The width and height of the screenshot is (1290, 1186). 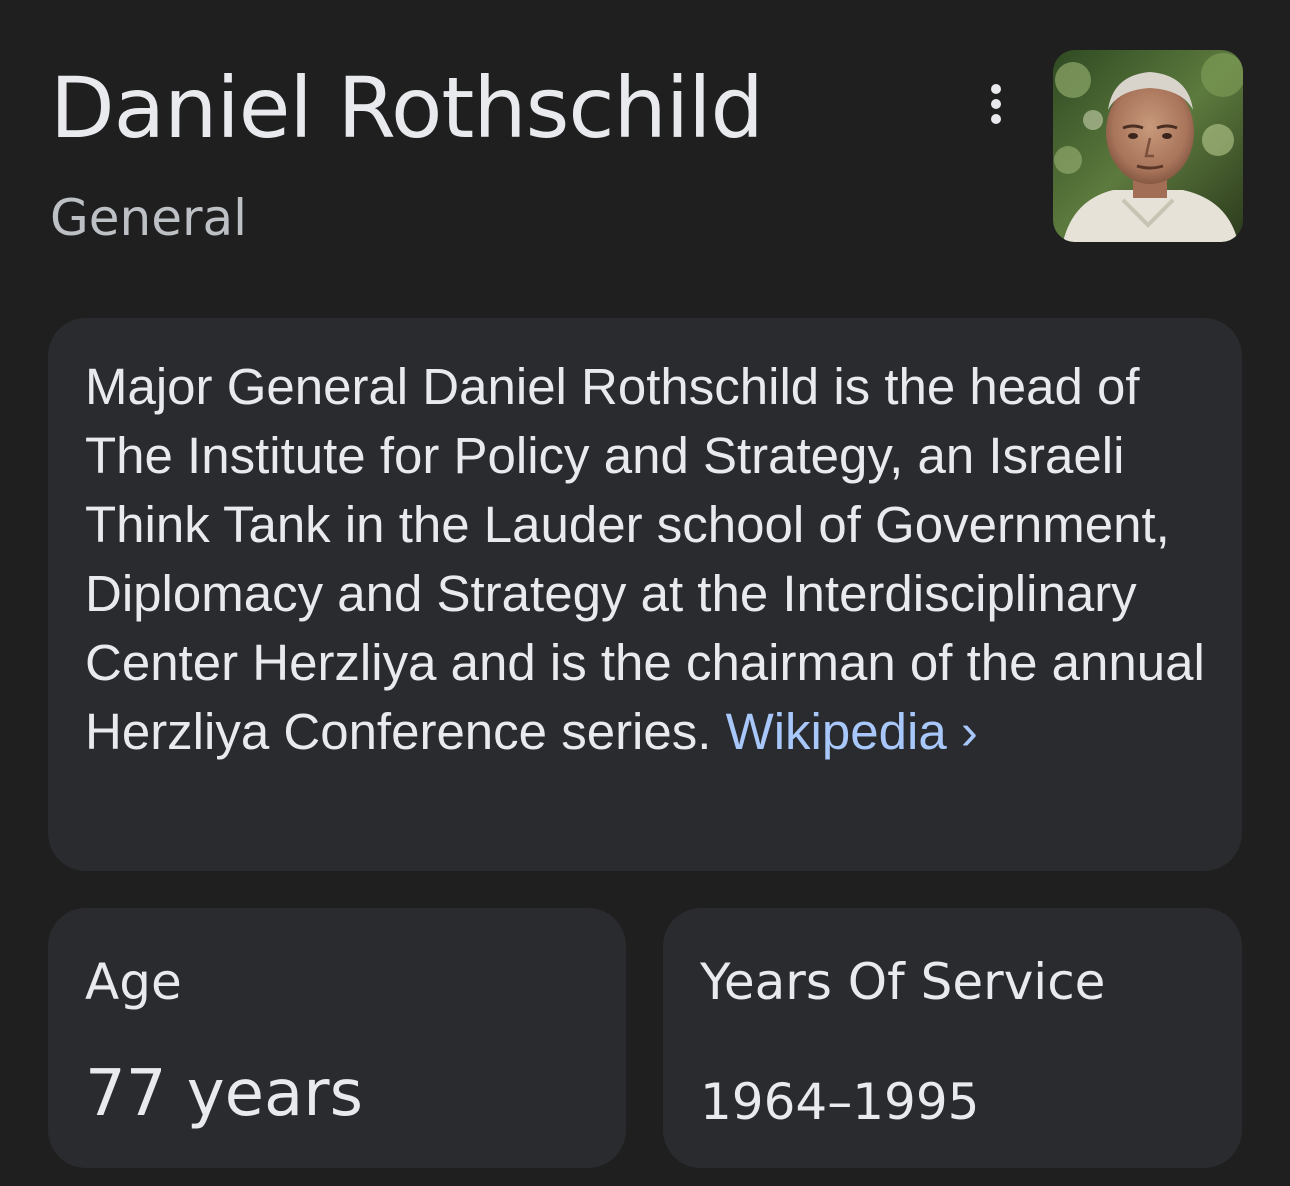 What do you see at coordinates (149, 218) in the screenshot?
I see `entity-subtitle: General` at bounding box center [149, 218].